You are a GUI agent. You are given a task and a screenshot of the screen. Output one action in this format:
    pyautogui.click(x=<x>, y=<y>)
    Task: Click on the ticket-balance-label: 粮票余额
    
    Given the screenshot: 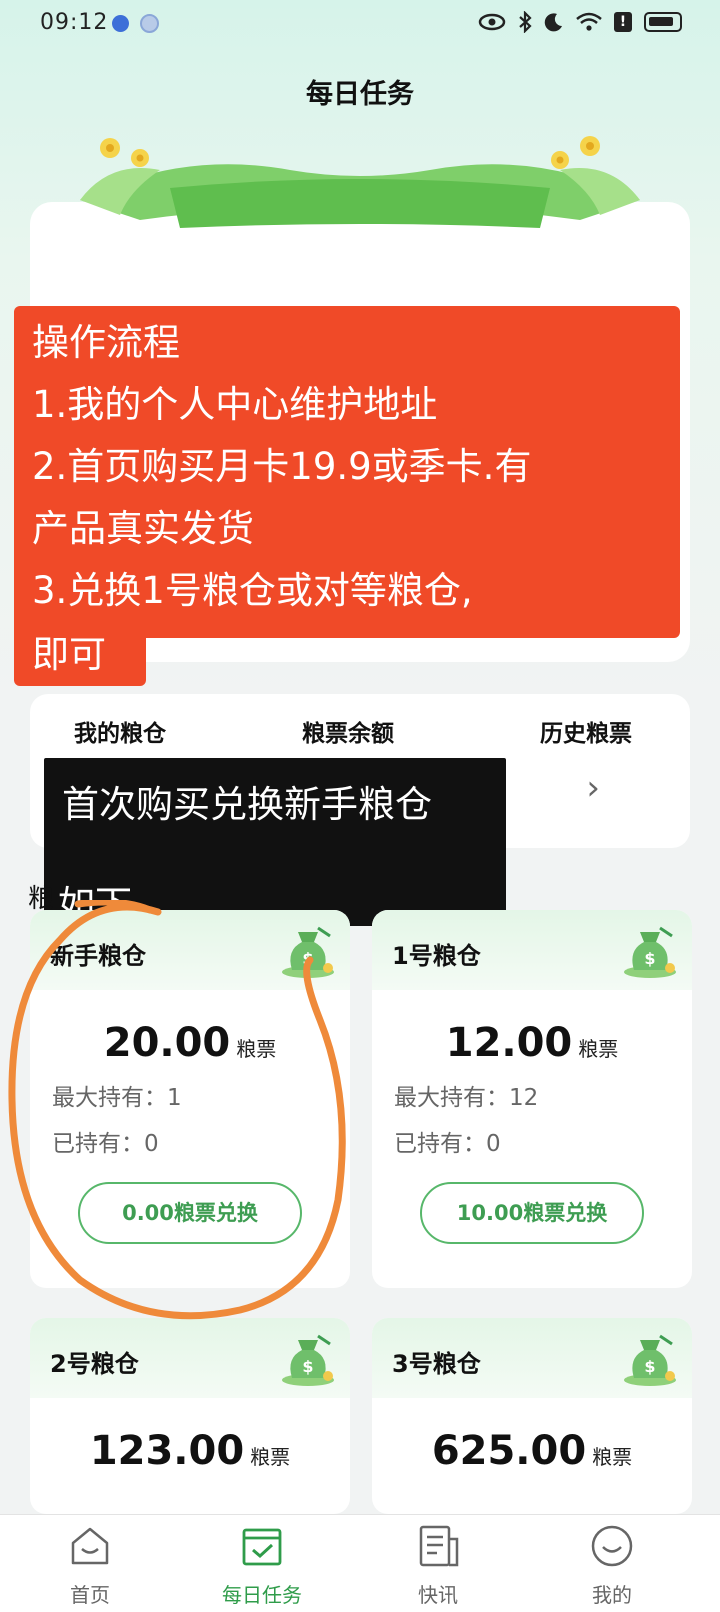 What is the action you would take?
    pyautogui.click(x=348, y=734)
    